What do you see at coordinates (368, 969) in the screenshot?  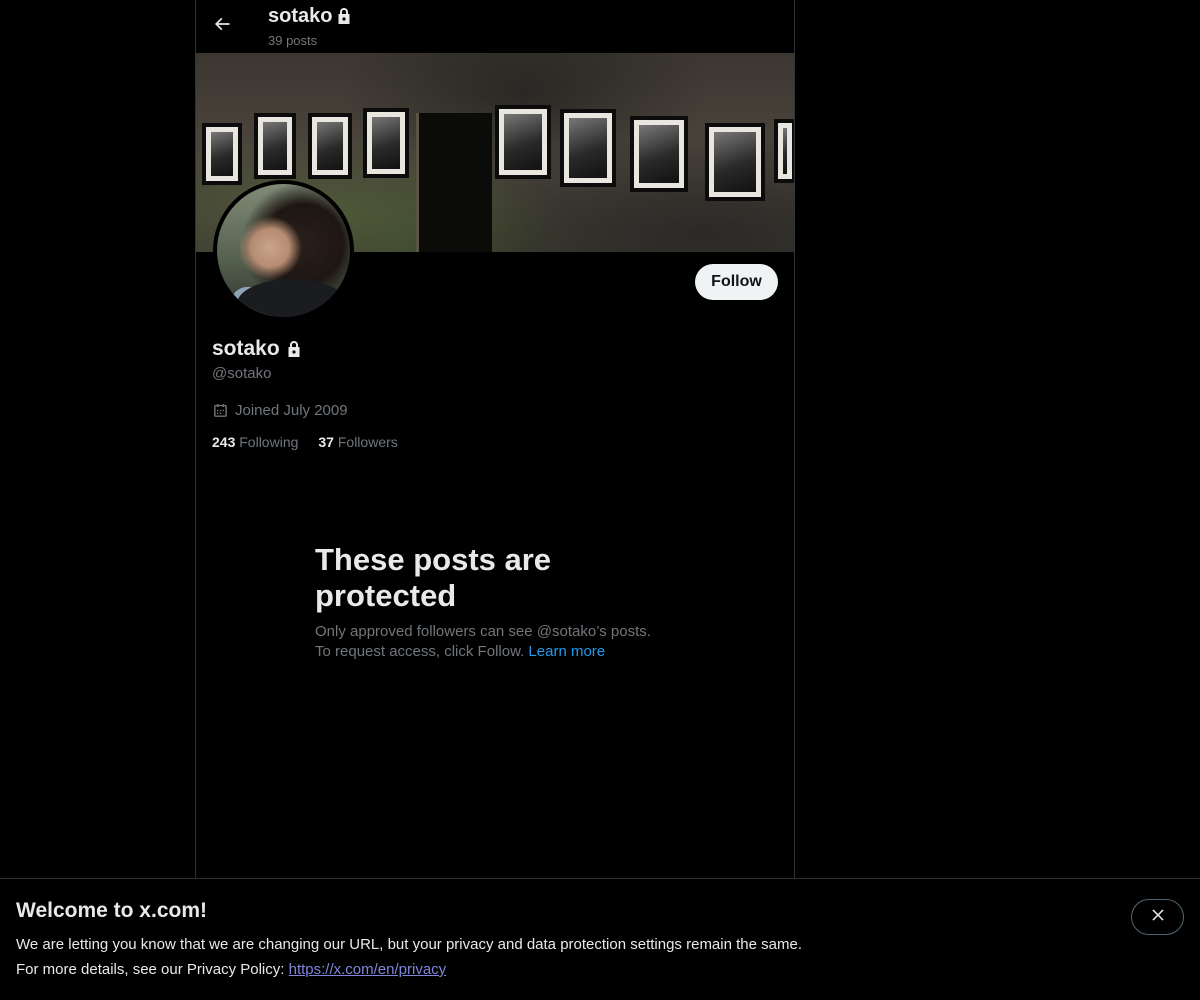 I see `privacy-policy-link: https://x.com/en/privacy` at bounding box center [368, 969].